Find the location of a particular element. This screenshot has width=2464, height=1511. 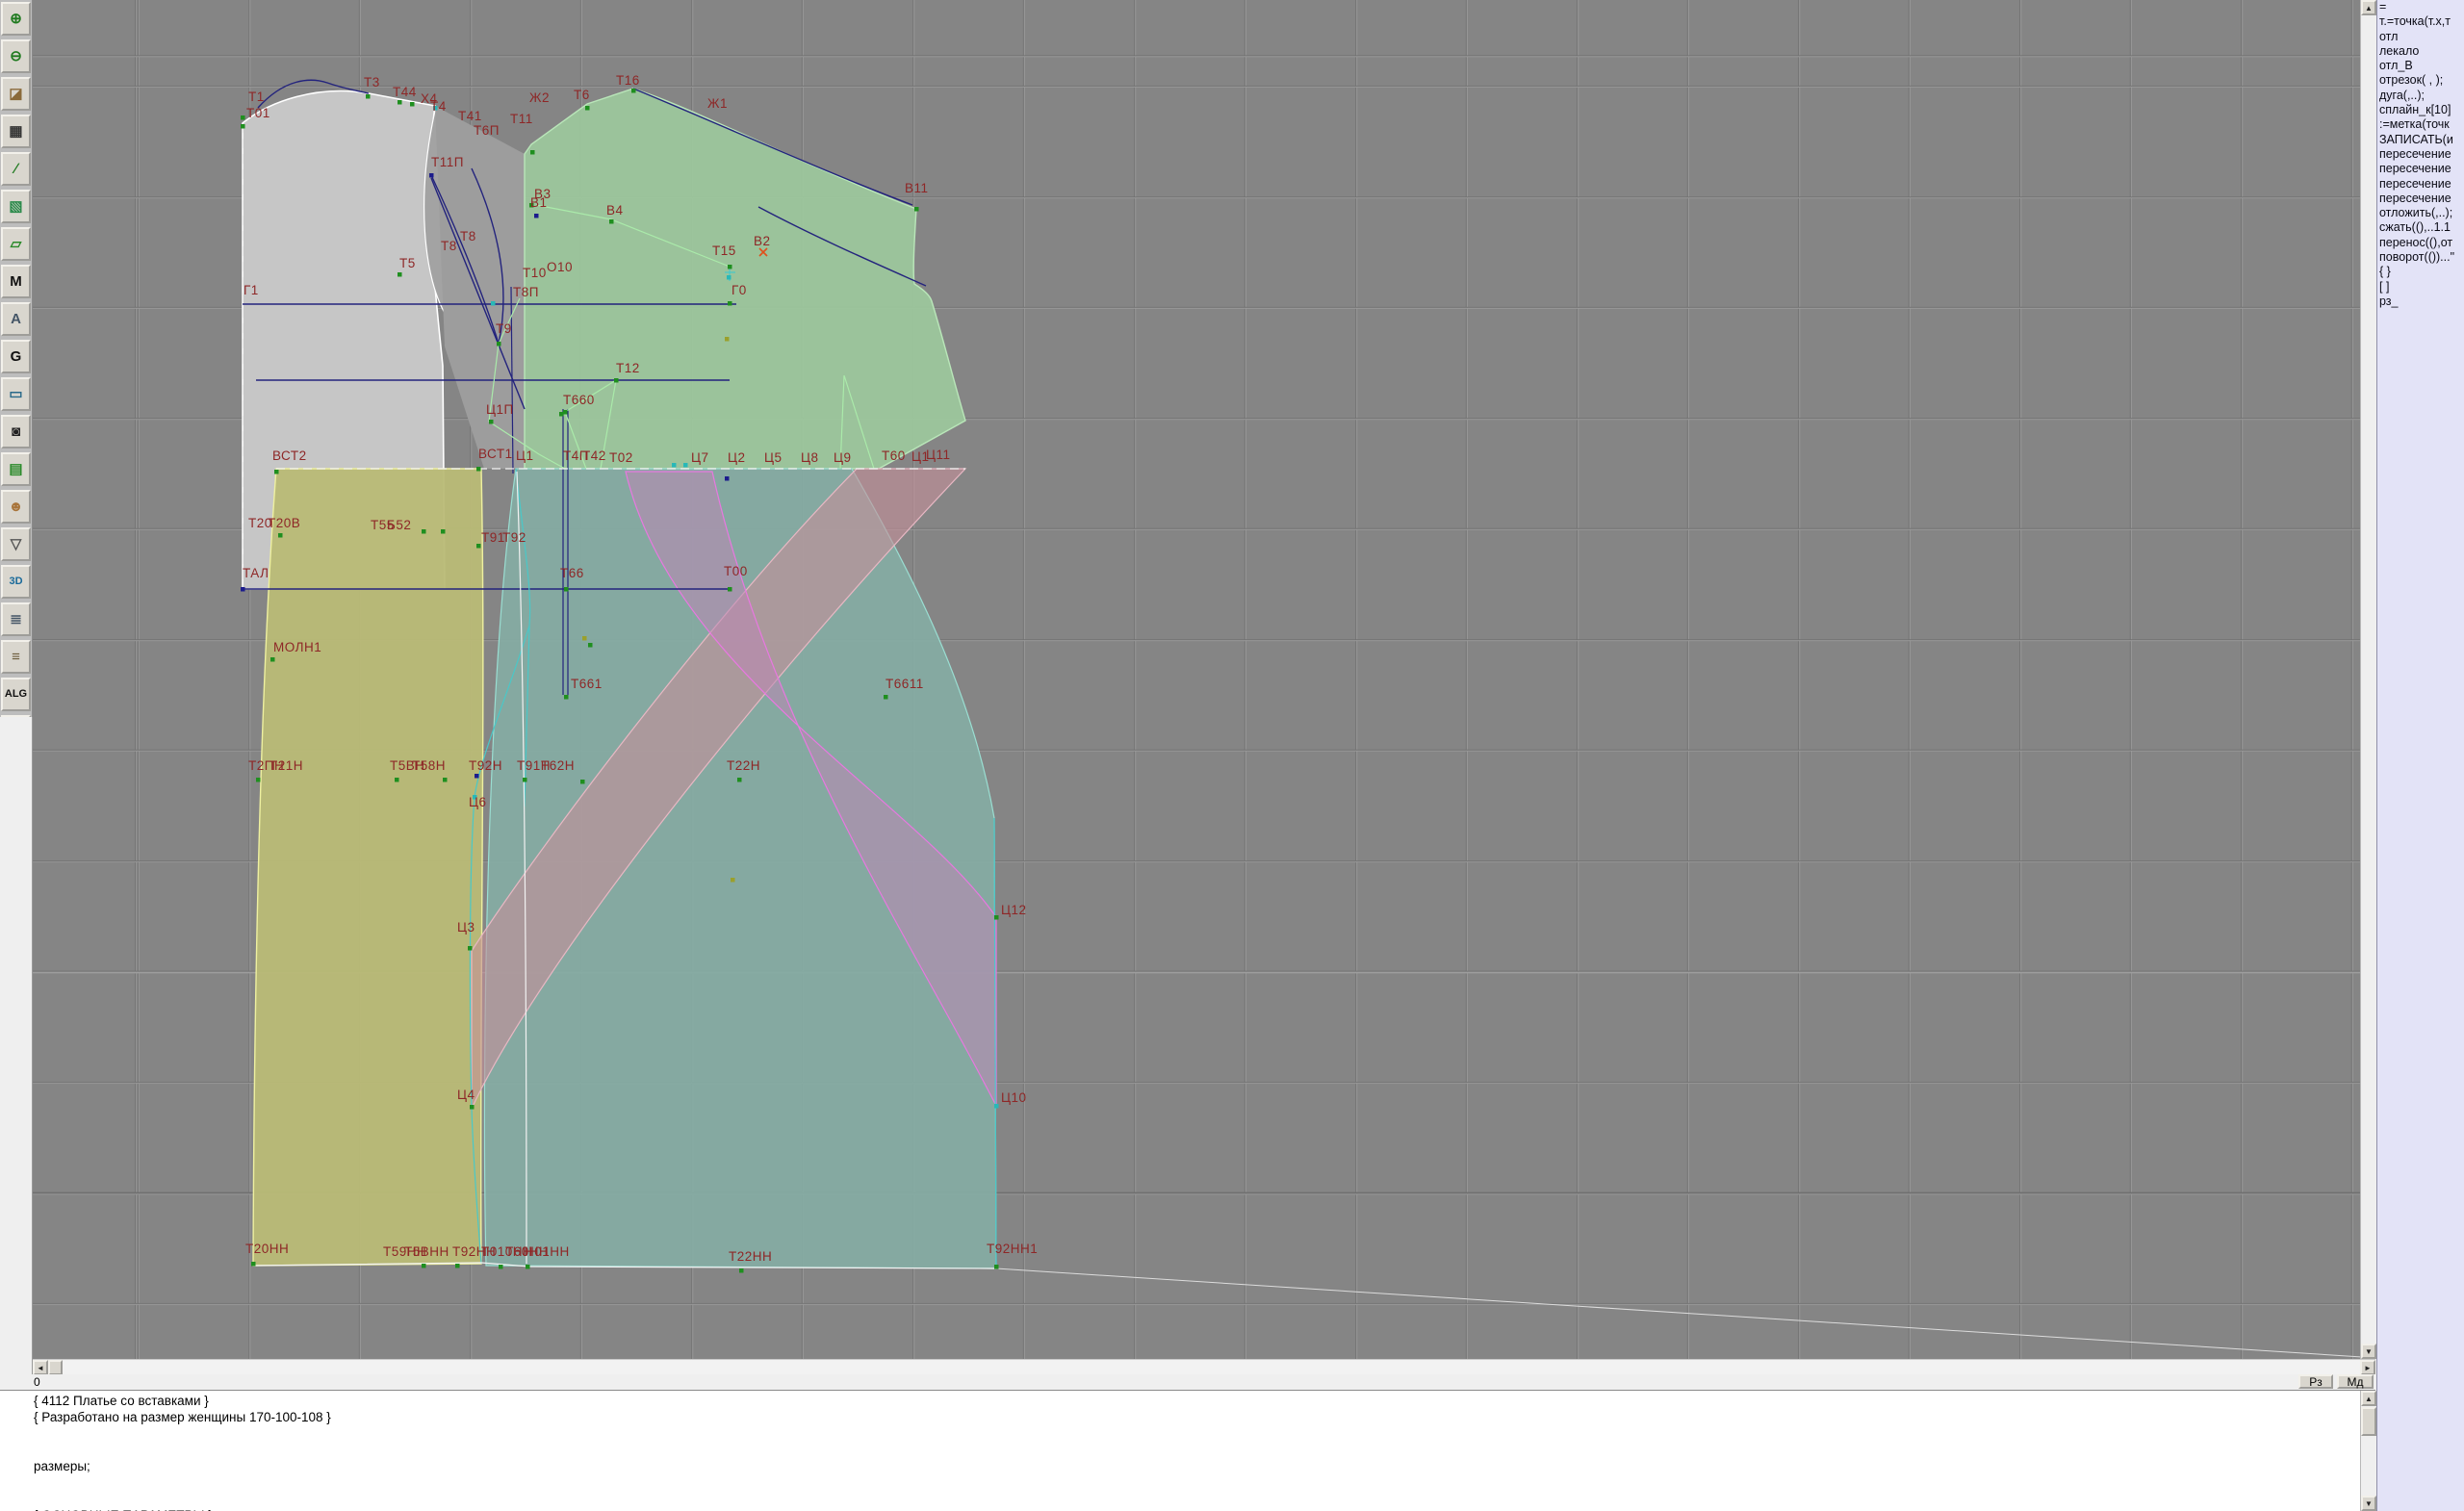

editor-scroll-down-icon: ▼ is located at coordinates (2368, 1503).